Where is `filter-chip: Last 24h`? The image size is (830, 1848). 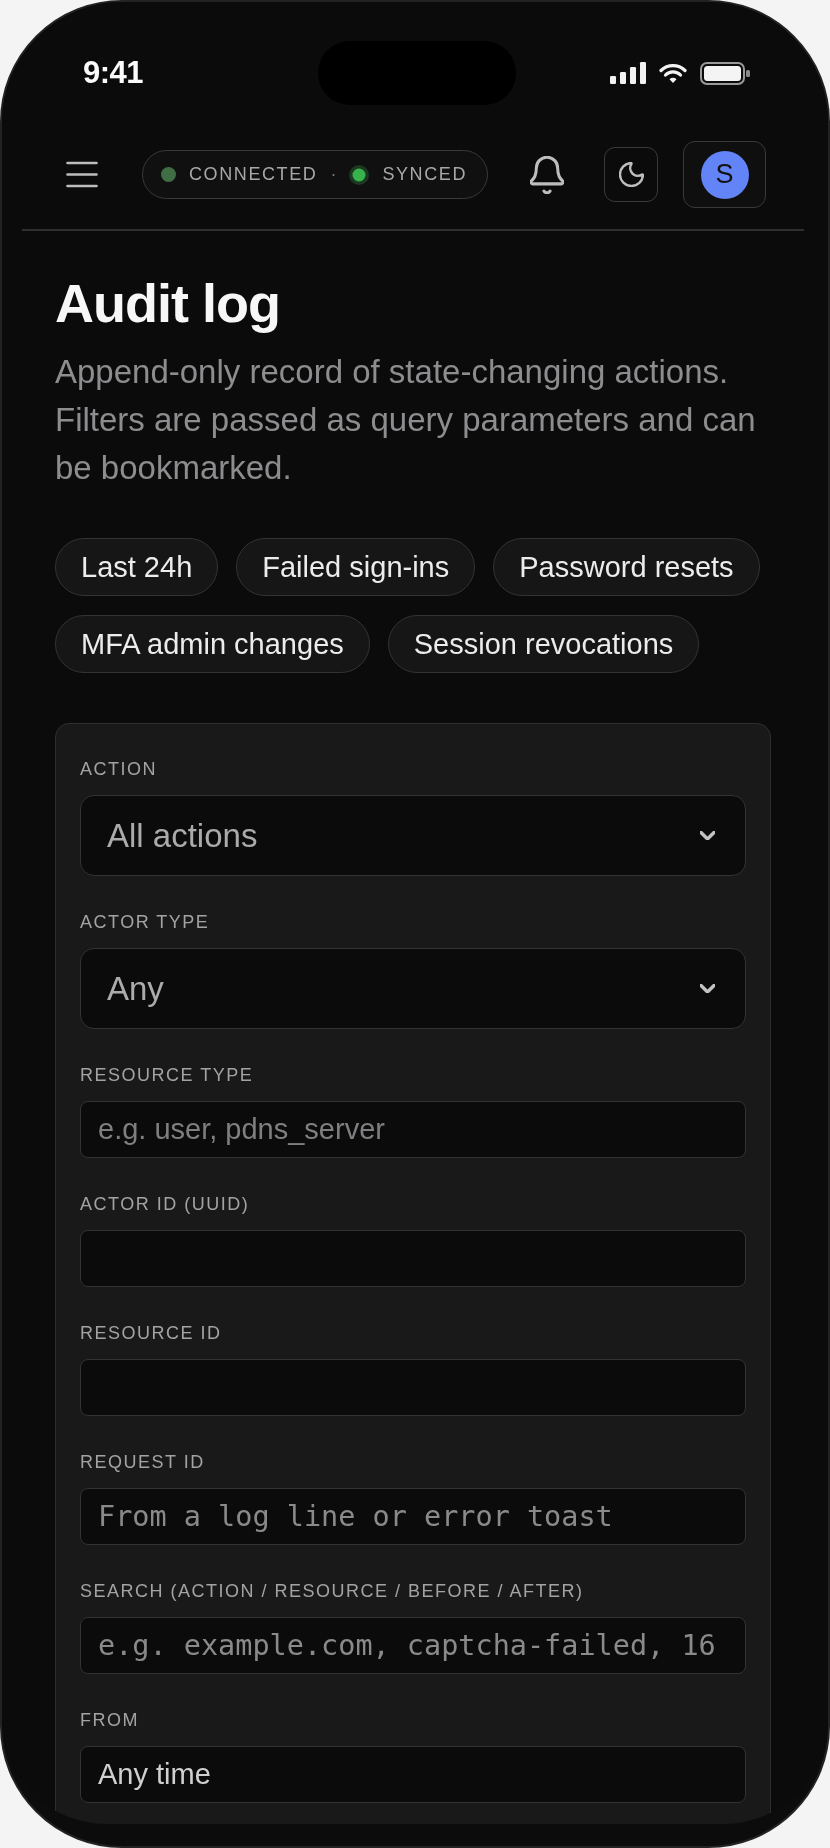
filter-chip: Last 24h is located at coordinates (137, 567).